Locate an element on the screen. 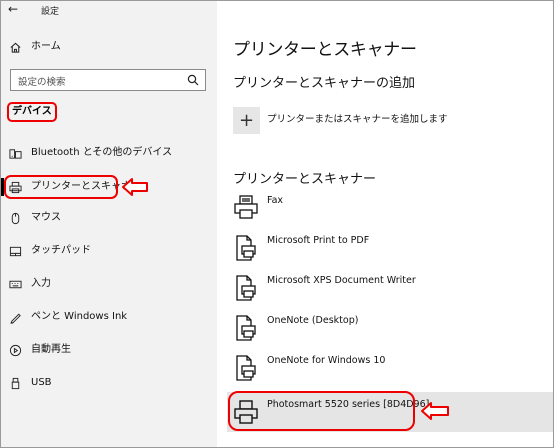  plus-icon: + is located at coordinates (246, 120).